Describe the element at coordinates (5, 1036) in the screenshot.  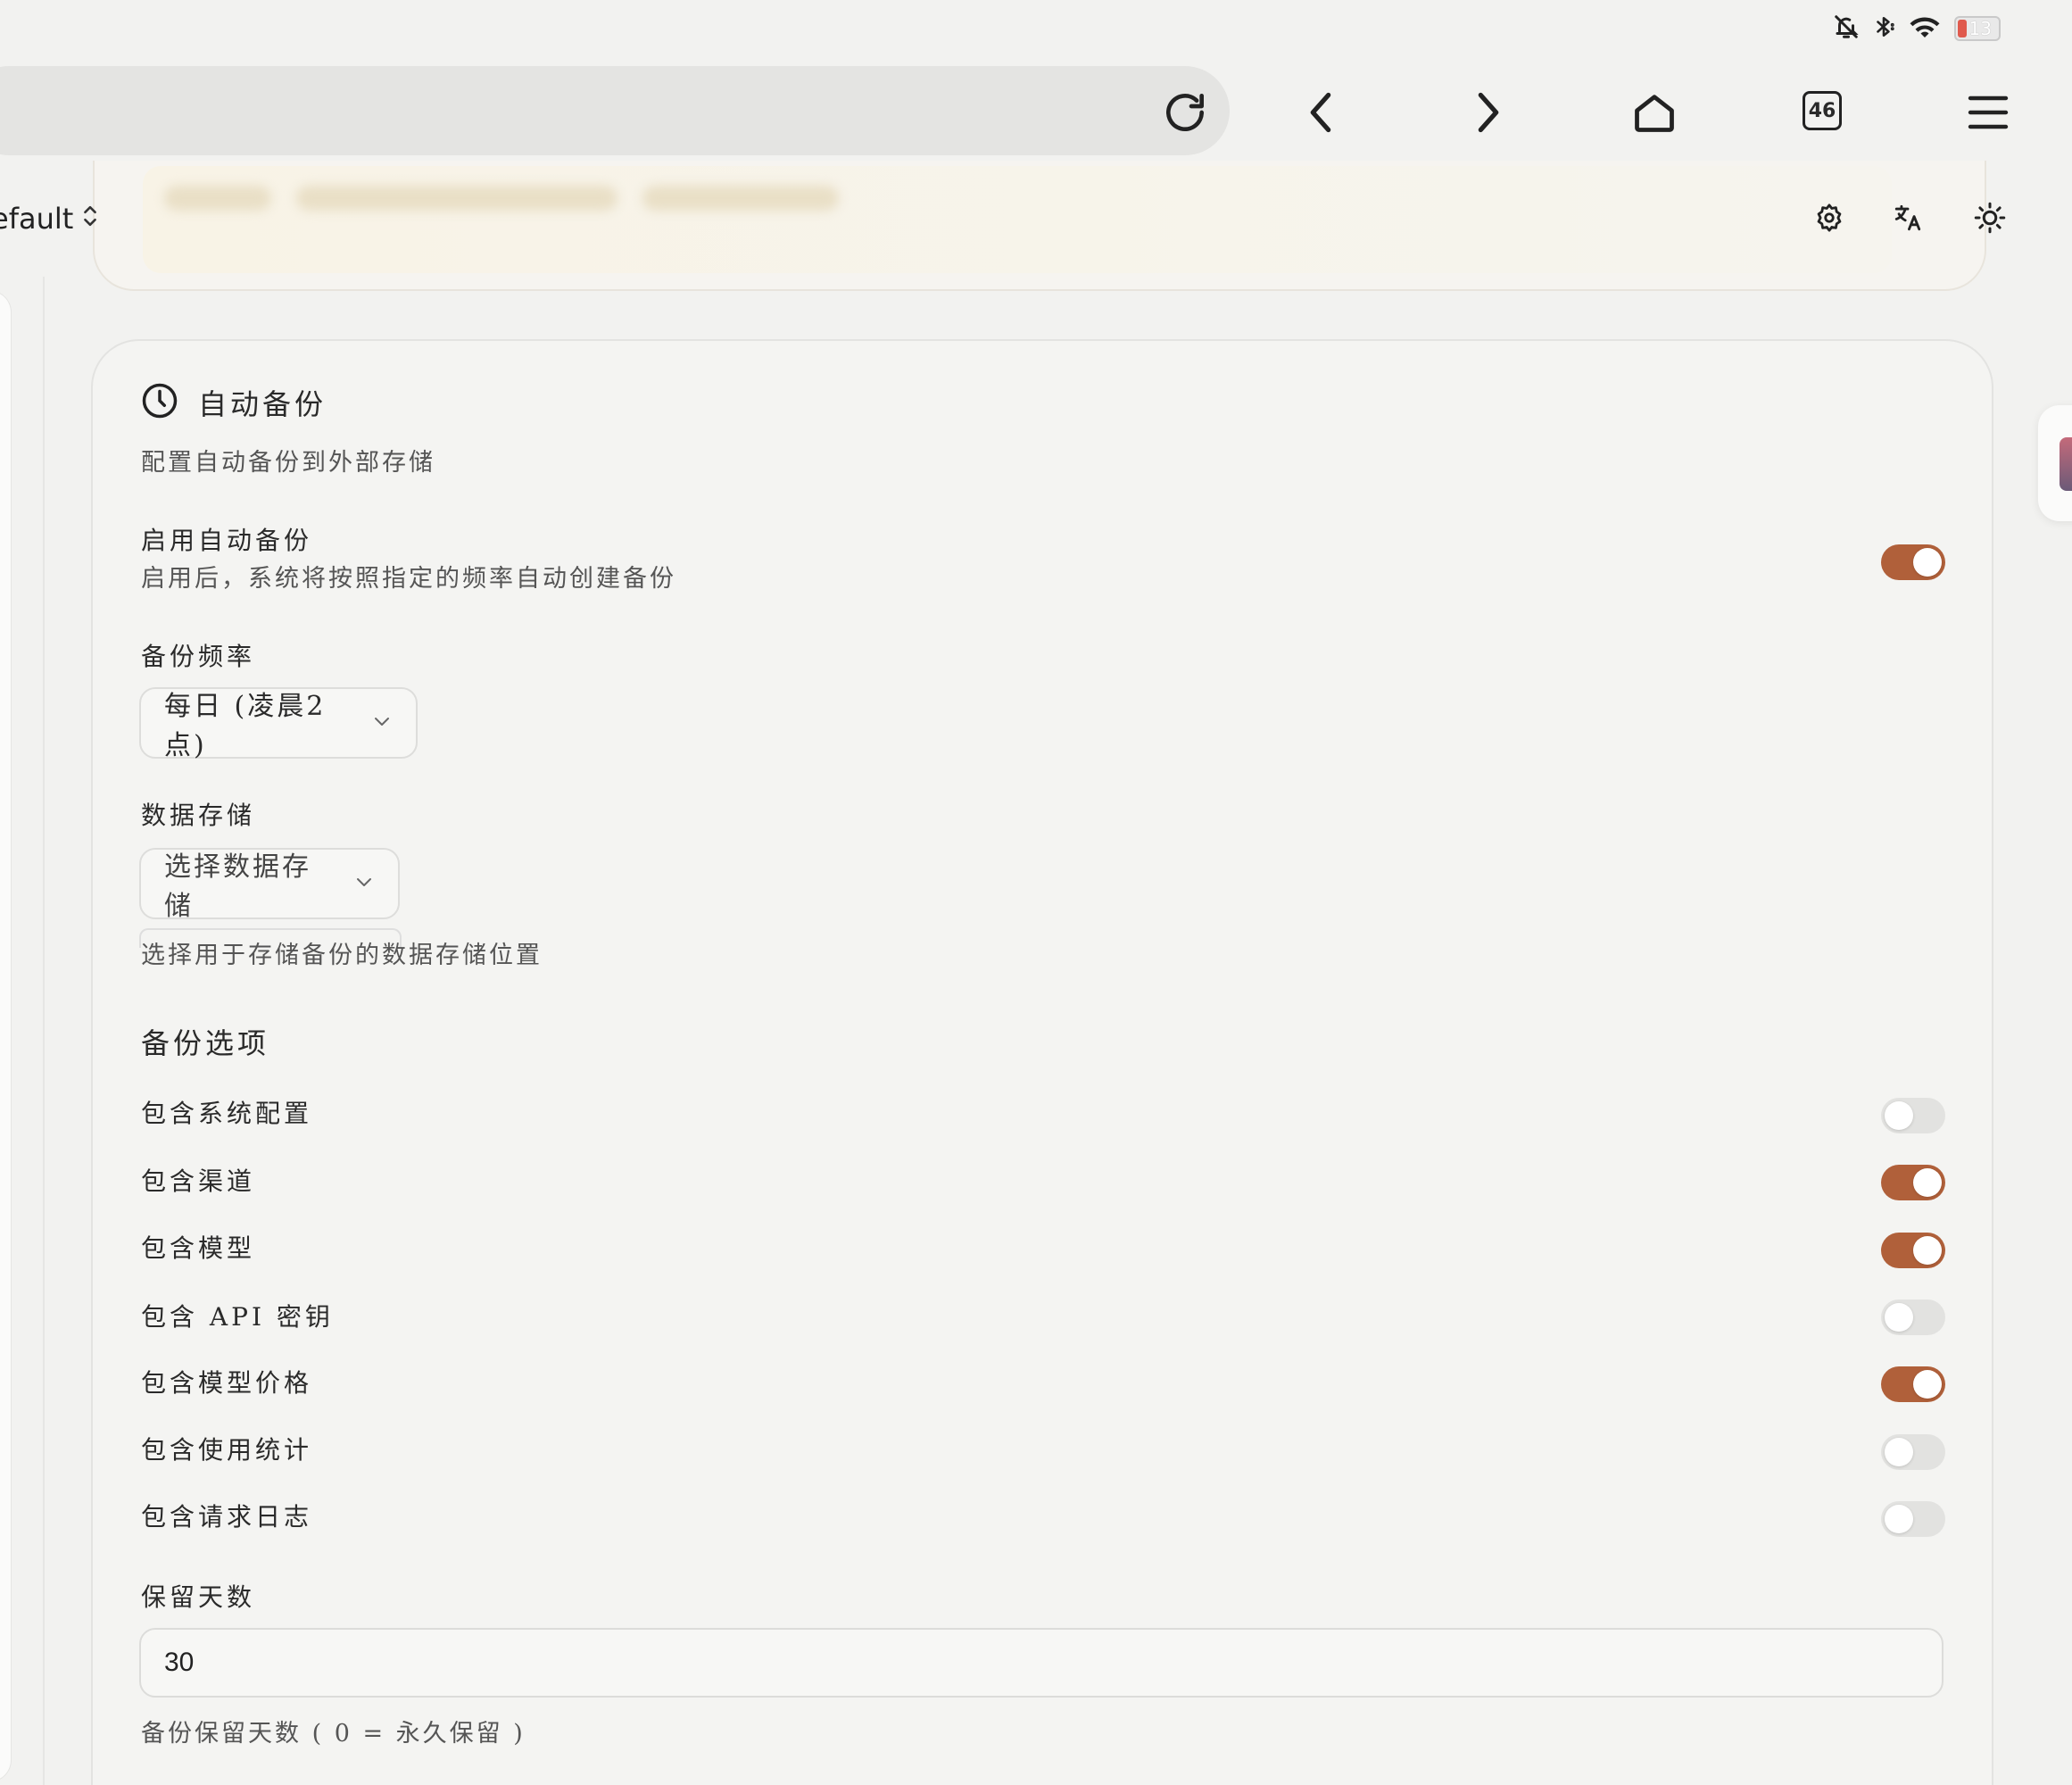
I see `sidebar-edge` at that location.